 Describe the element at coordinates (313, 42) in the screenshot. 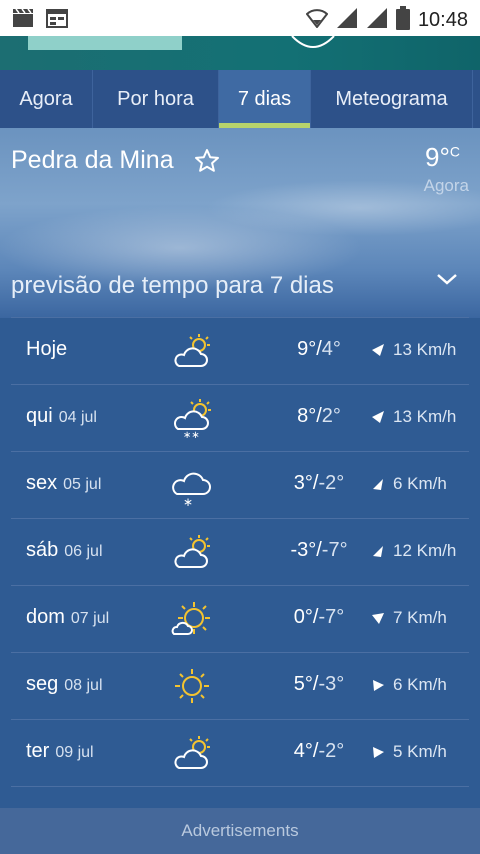

I see `banner-emblem-icon` at that location.